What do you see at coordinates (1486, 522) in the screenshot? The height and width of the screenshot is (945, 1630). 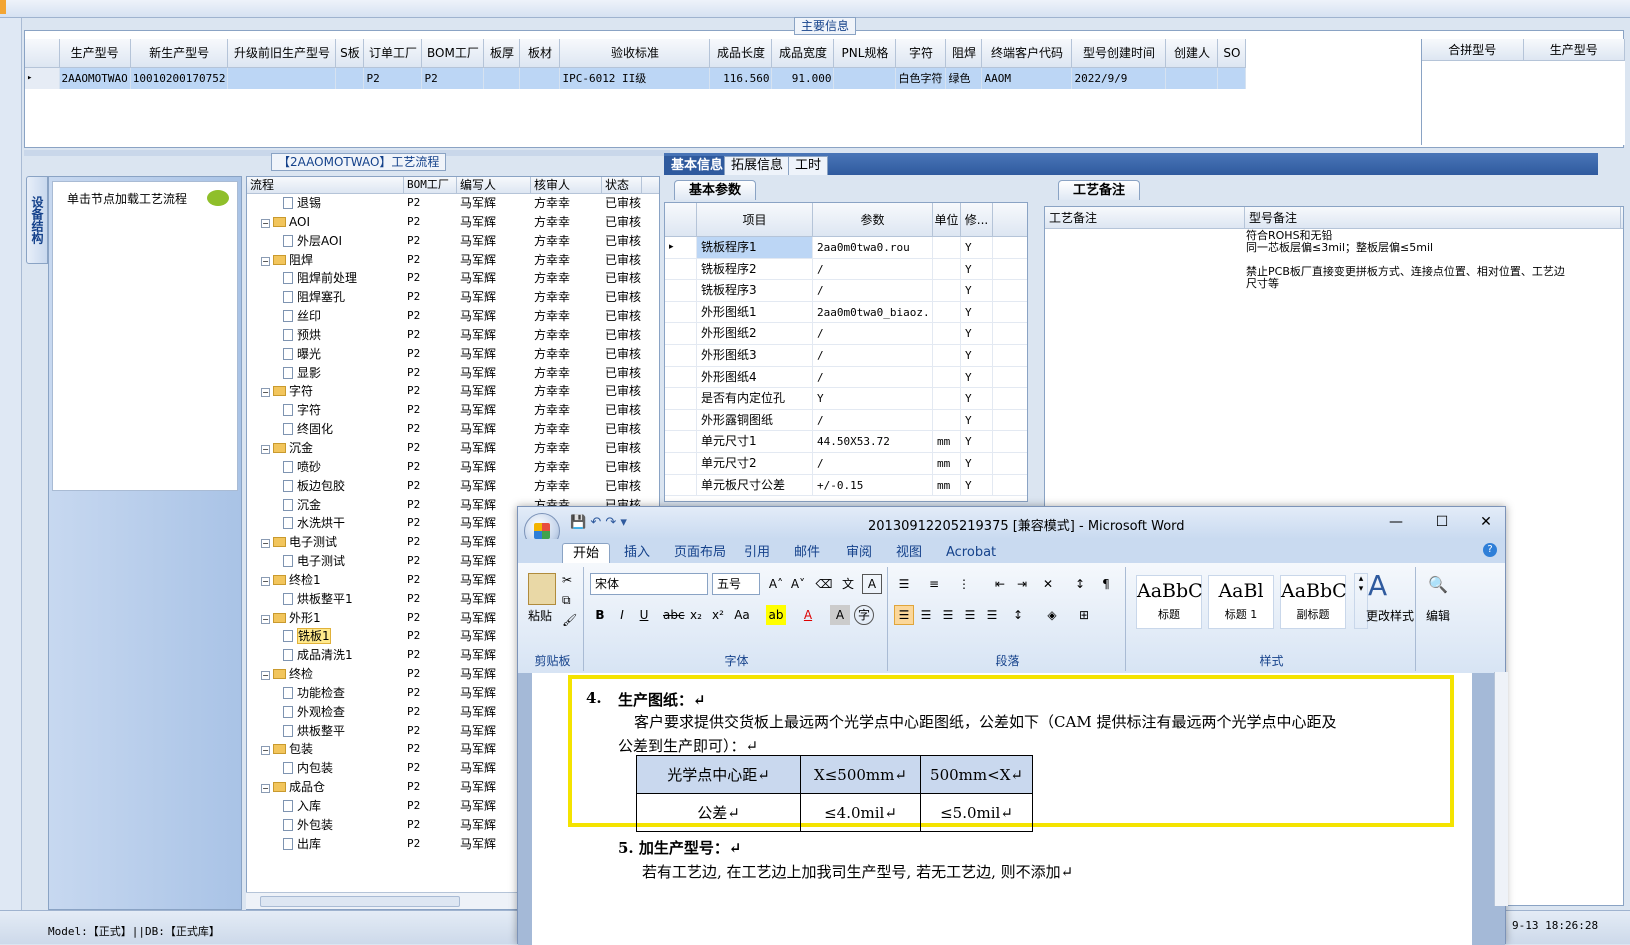 I see `close-icon: ✕` at bounding box center [1486, 522].